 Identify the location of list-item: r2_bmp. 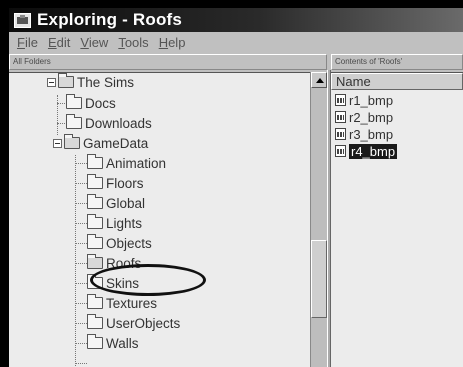
(364, 117).